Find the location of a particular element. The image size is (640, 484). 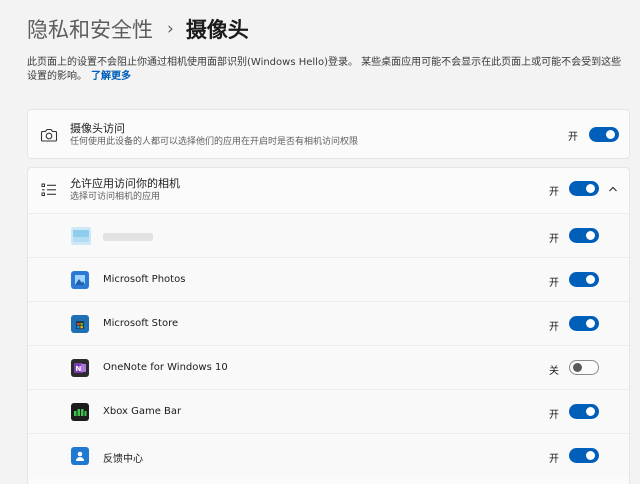

photos-icon is located at coordinates (80, 280).